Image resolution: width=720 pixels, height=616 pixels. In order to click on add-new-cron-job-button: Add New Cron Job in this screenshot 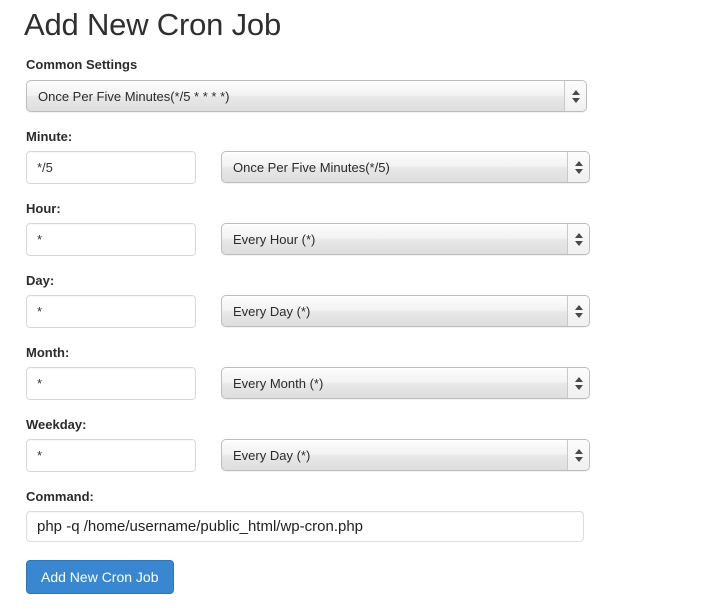, I will do `click(100, 577)`.